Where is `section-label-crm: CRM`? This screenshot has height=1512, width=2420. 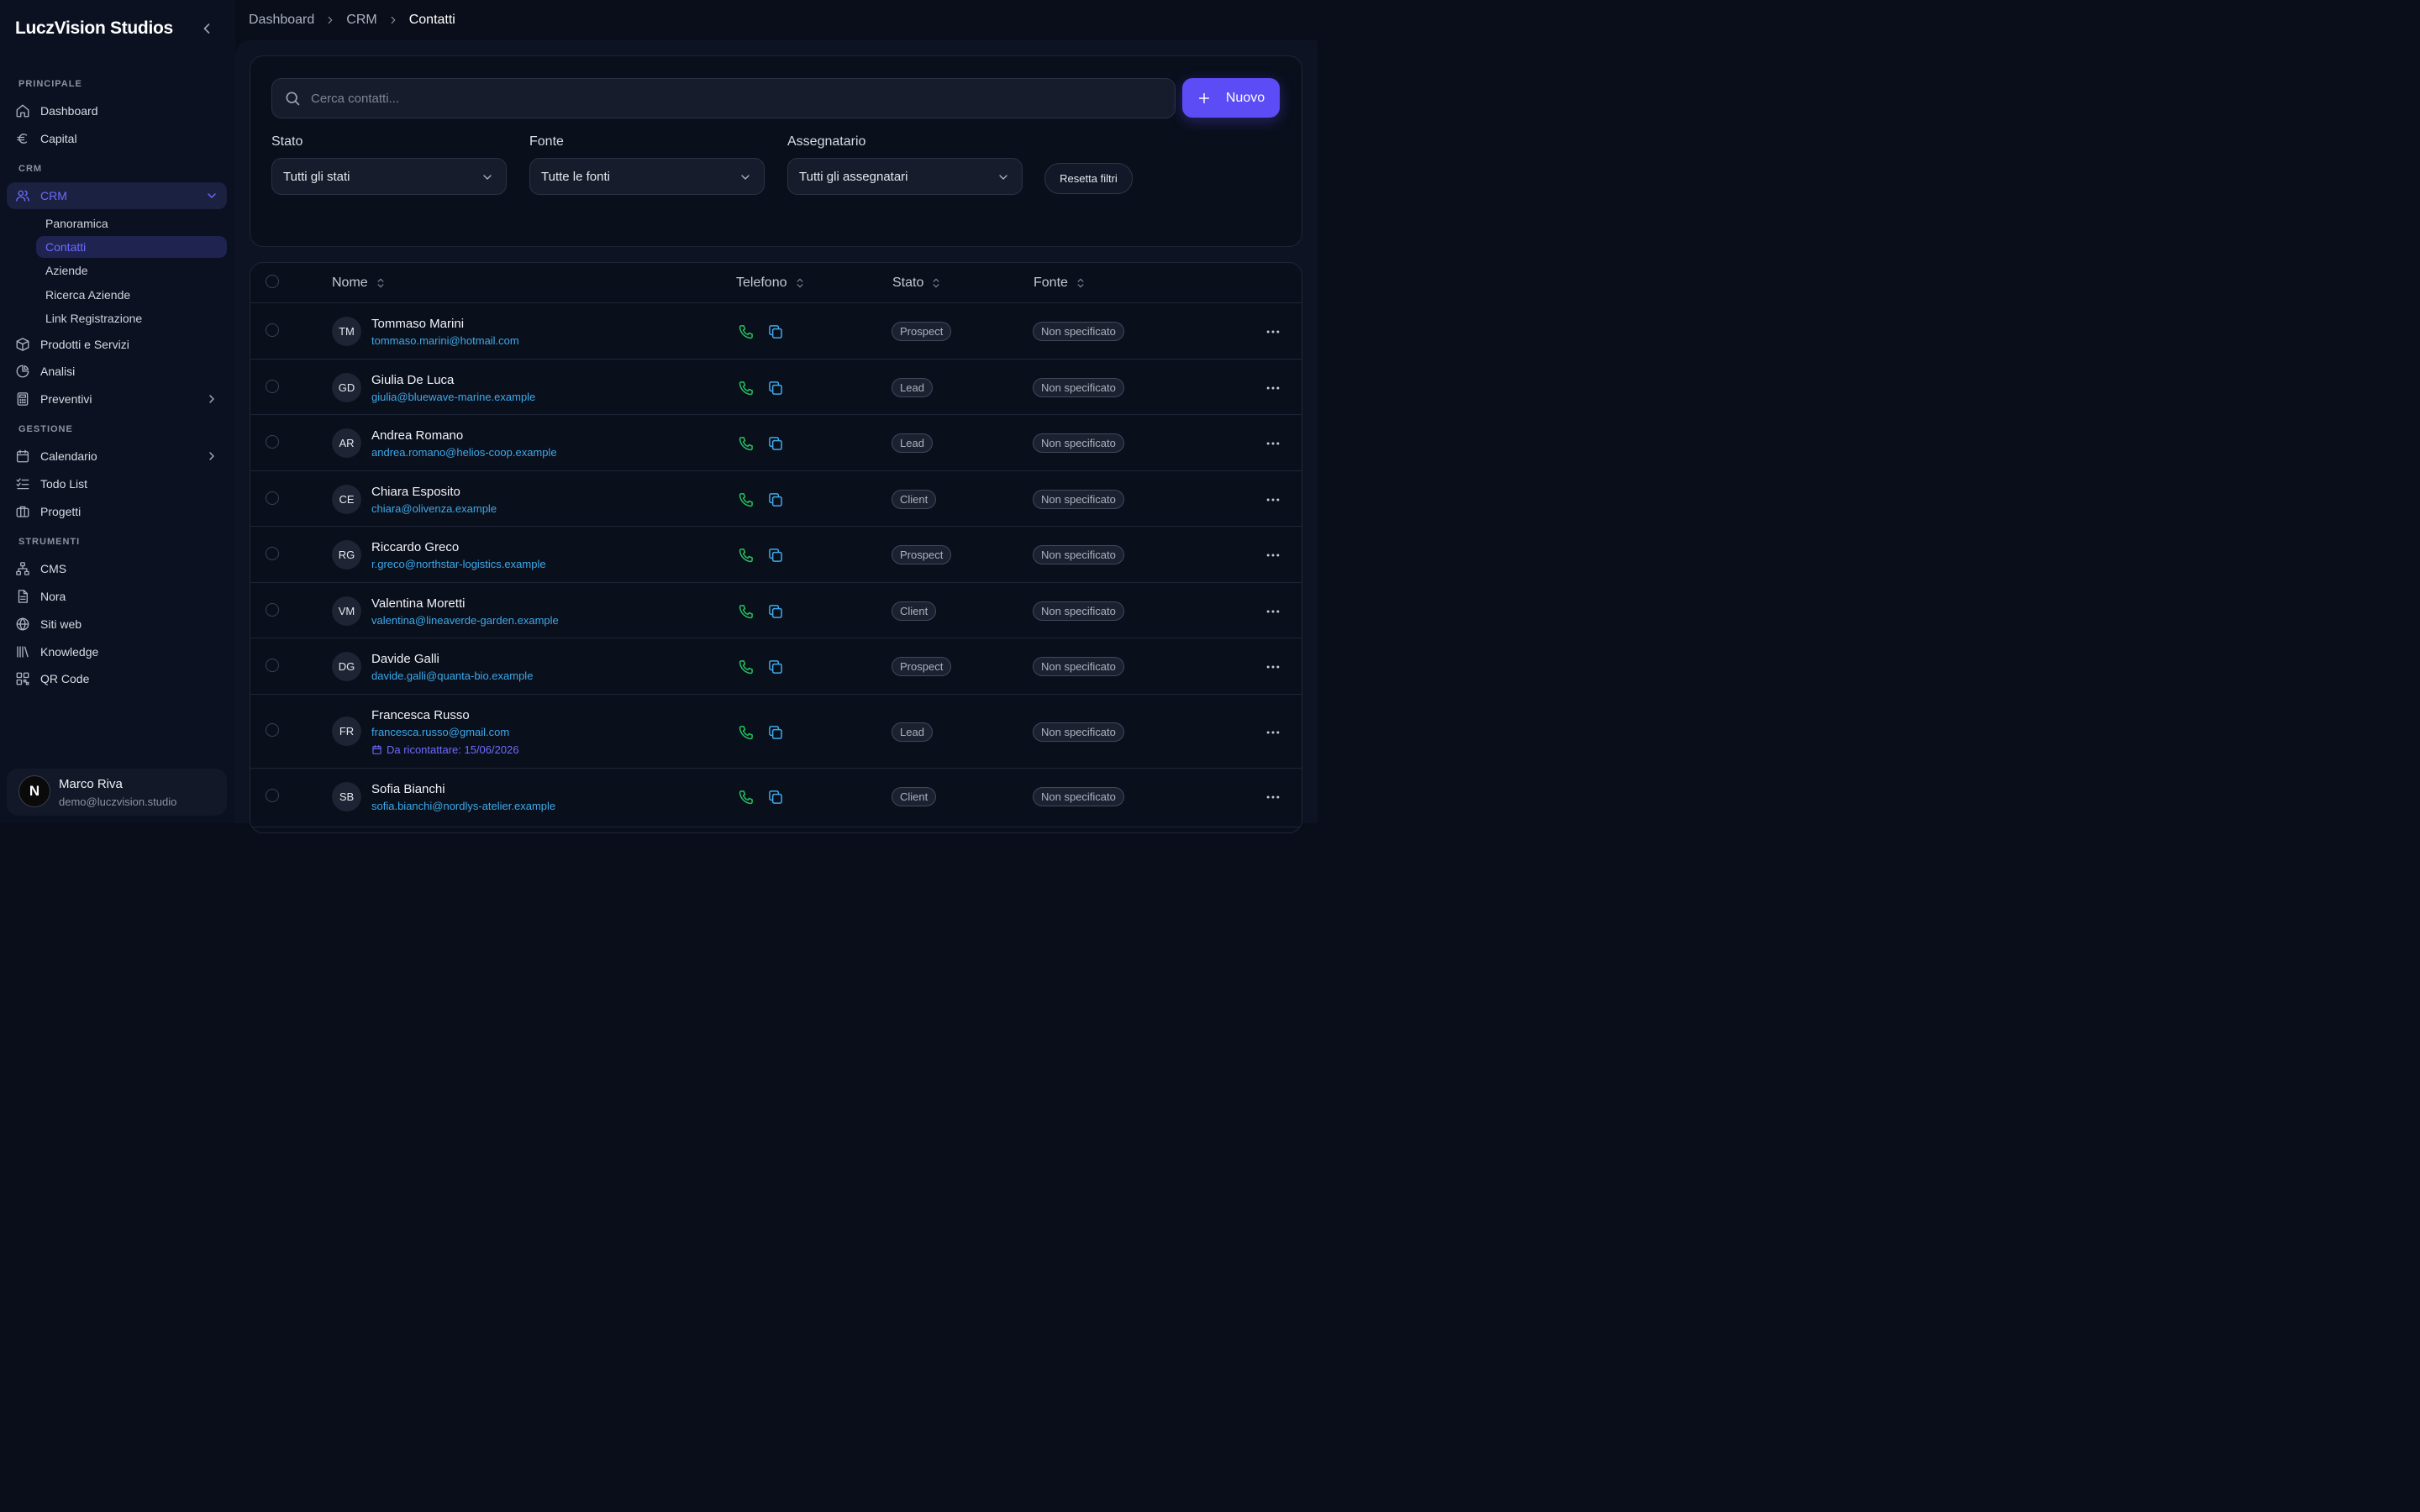 section-label-crm: CRM is located at coordinates (30, 169).